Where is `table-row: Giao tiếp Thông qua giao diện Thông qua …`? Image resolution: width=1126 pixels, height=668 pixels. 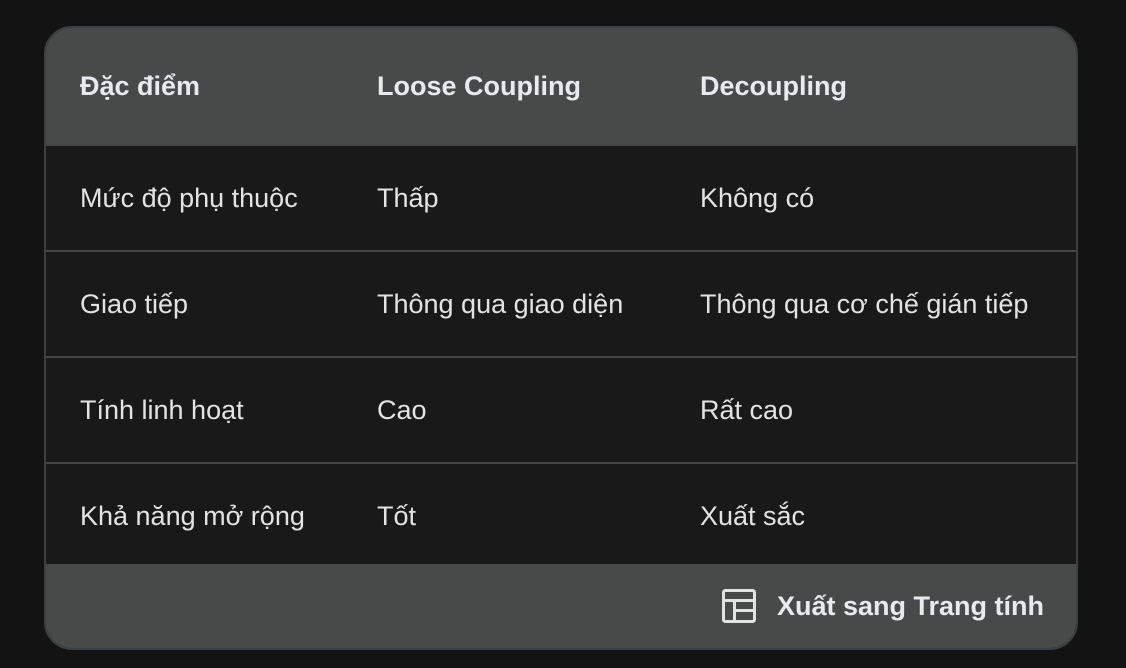 table-row: Giao tiếp Thông qua giao diện Thông qua … is located at coordinates (561, 303).